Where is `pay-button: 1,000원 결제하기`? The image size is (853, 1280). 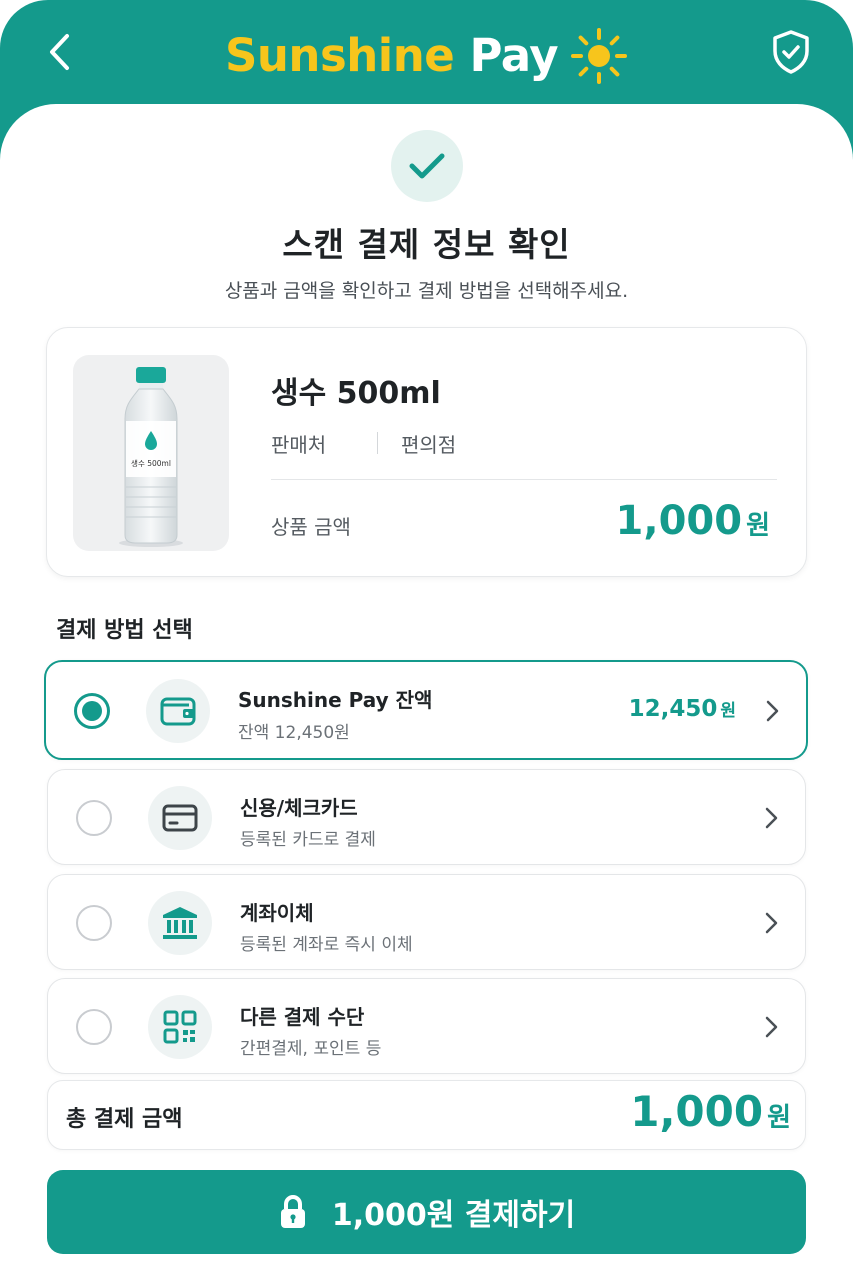
pay-button: 1,000원 결제하기 is located at coordinates (426, 1212).